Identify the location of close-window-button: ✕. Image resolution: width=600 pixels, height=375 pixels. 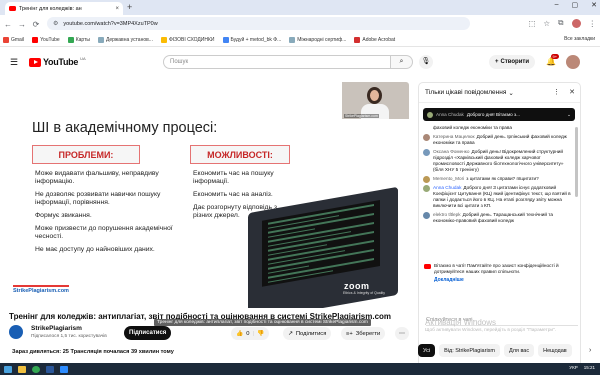
(594, 5).